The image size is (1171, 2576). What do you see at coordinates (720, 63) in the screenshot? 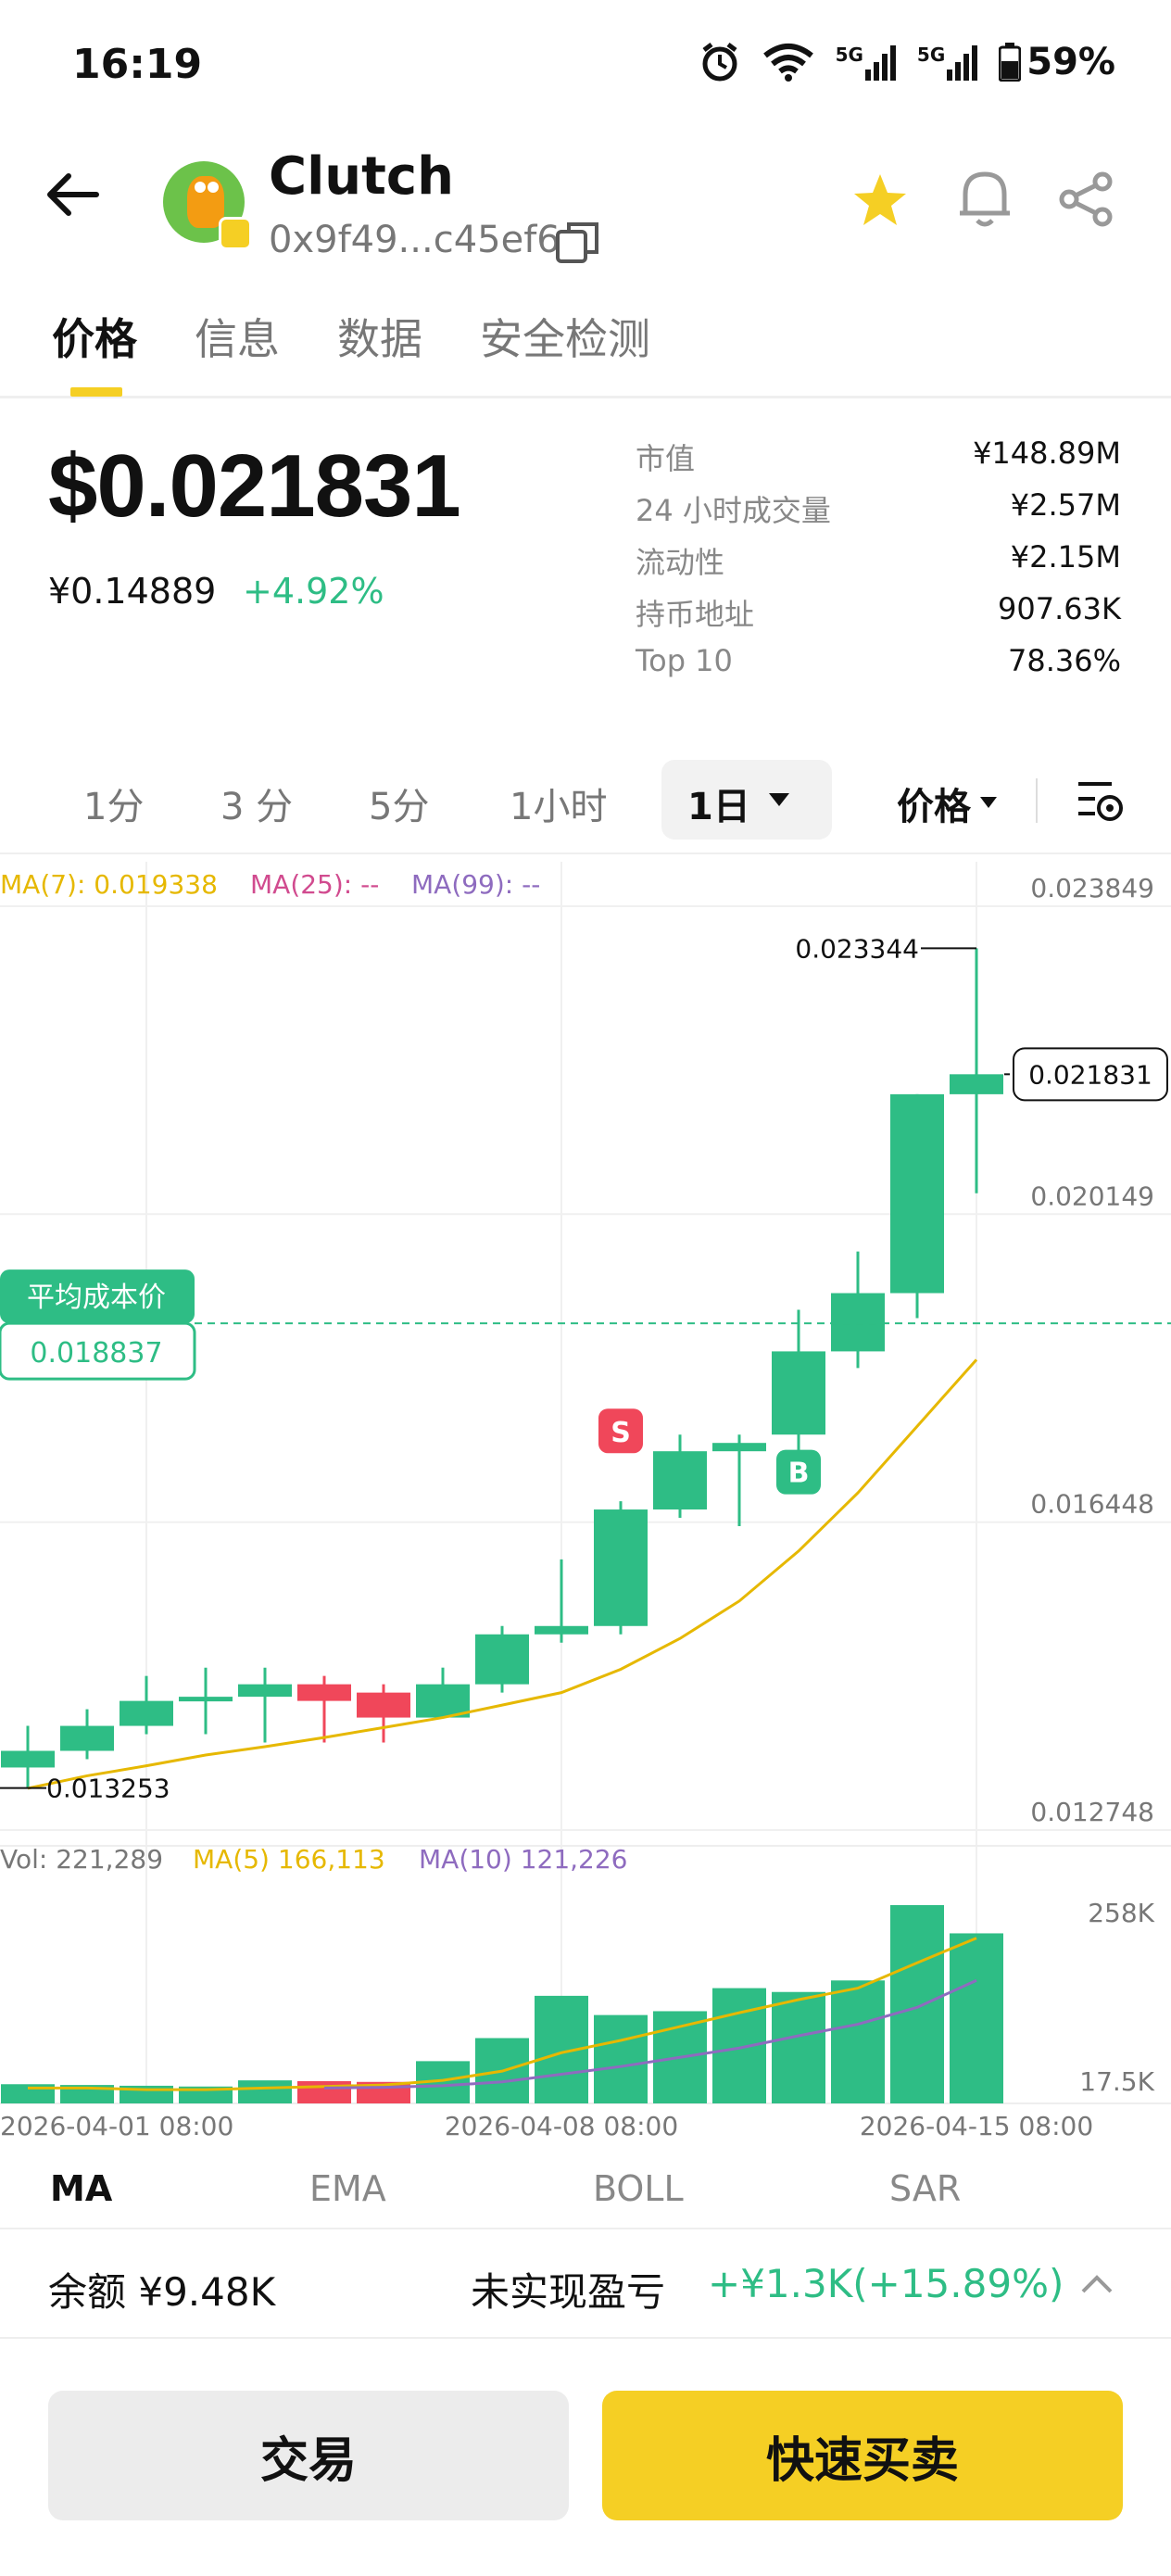
I see `alarm-icon` at bounding box center [720, 63].